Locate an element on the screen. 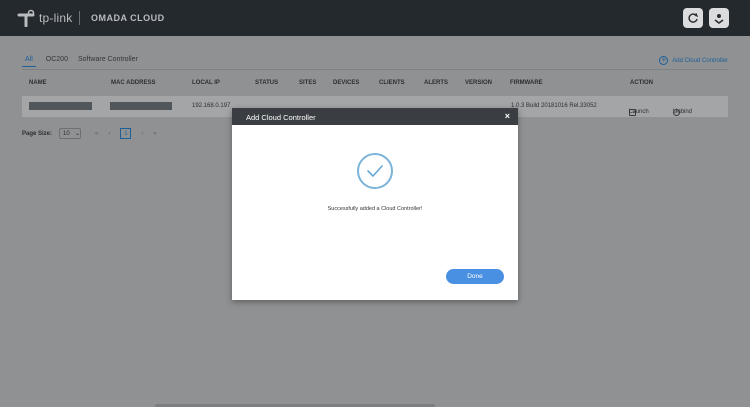  tab-divider is located at coordinates (375, 69).